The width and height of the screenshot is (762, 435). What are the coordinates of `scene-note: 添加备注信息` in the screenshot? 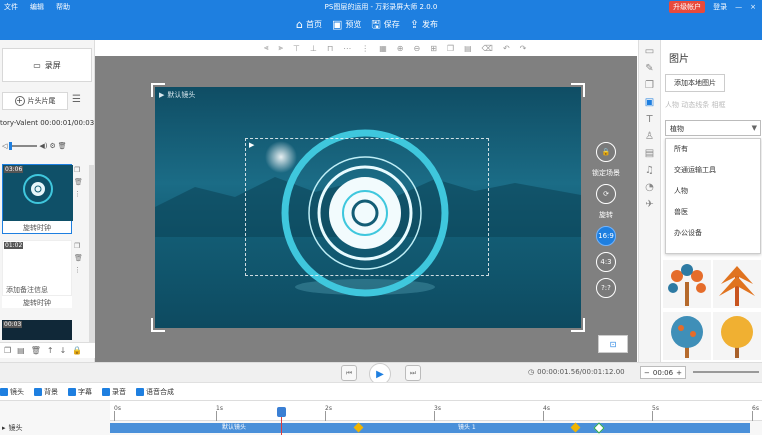 It's located at (27, 290).